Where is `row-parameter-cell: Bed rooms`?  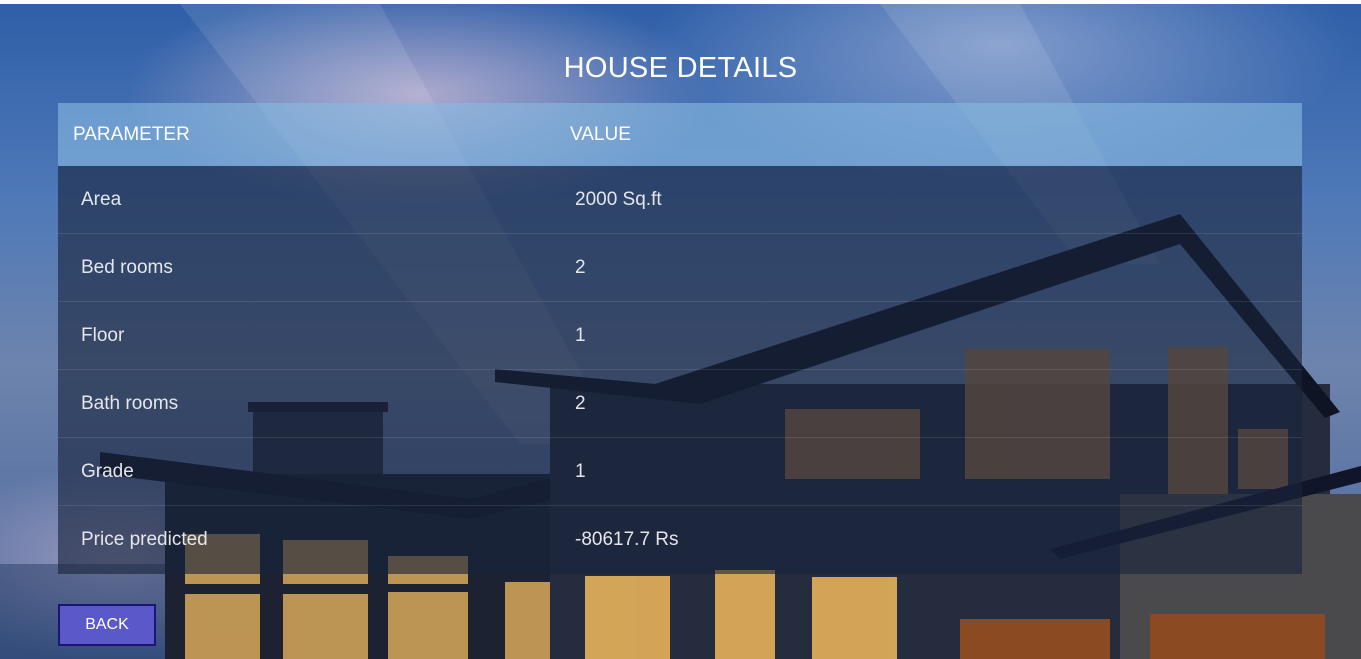 row-parameter-cell: Bed rooms is located at coordinates (127, 267).